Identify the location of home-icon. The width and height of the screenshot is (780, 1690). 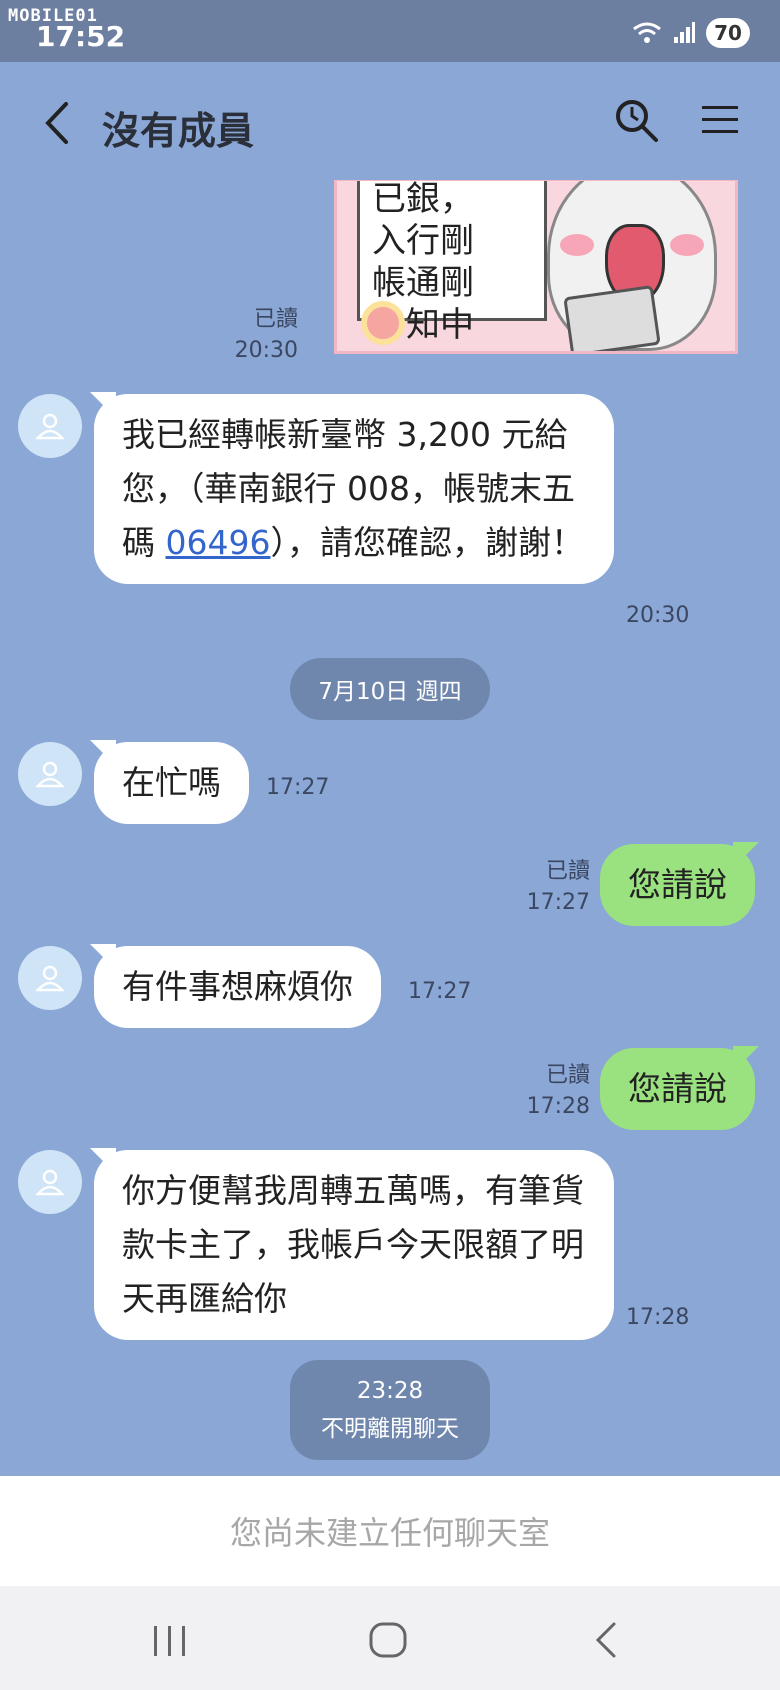
(388, 1640).